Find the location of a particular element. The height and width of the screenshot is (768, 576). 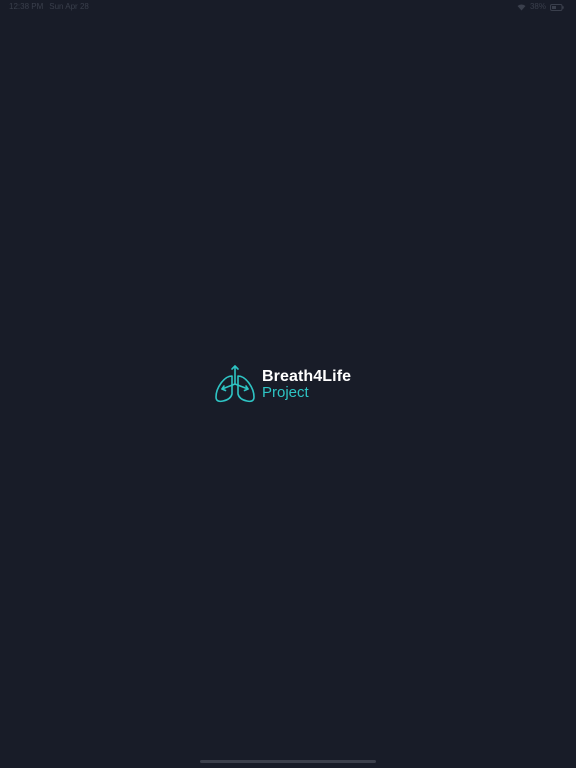

logo-title: Breath4Life is located at coordinates (307, 376).